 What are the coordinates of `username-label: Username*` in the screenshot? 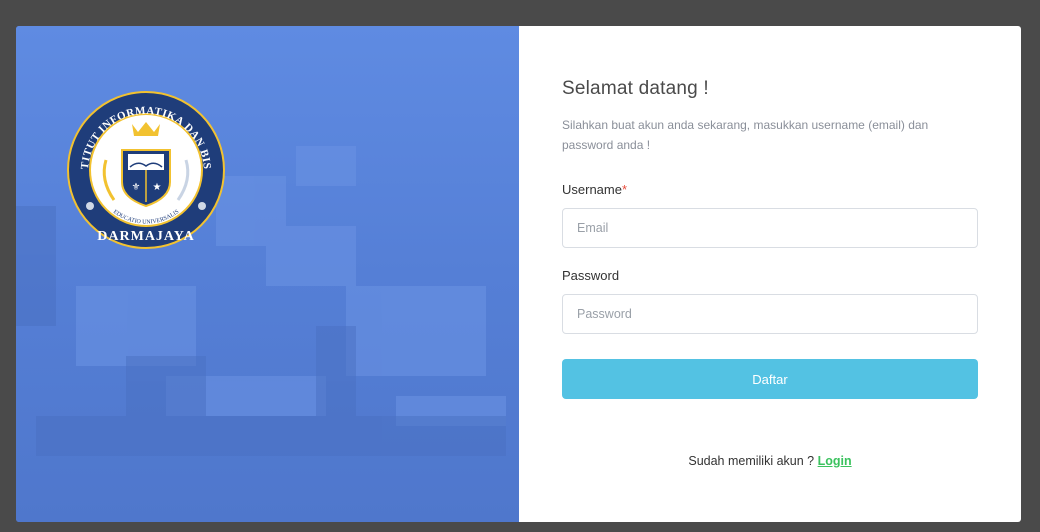 It's located at (594, 189).